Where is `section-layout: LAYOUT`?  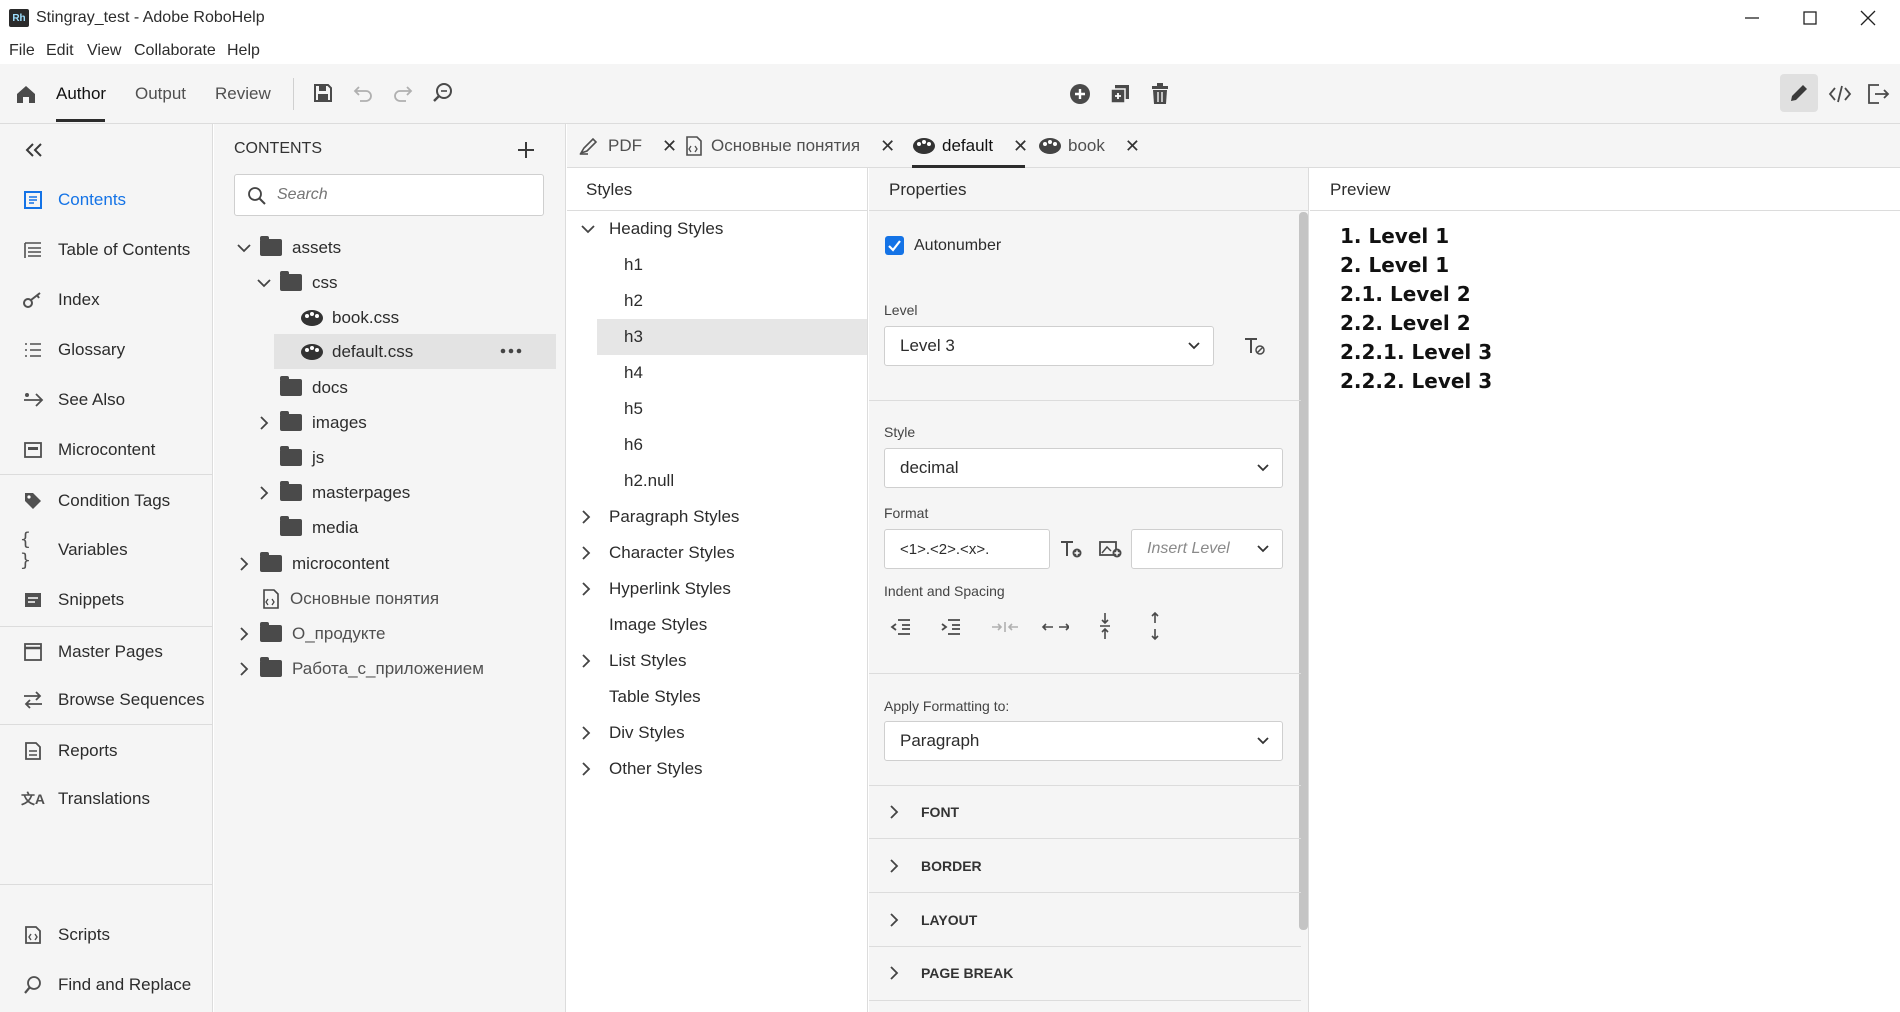 section-layout: LAYOUT is located at coordinates (933, 920).